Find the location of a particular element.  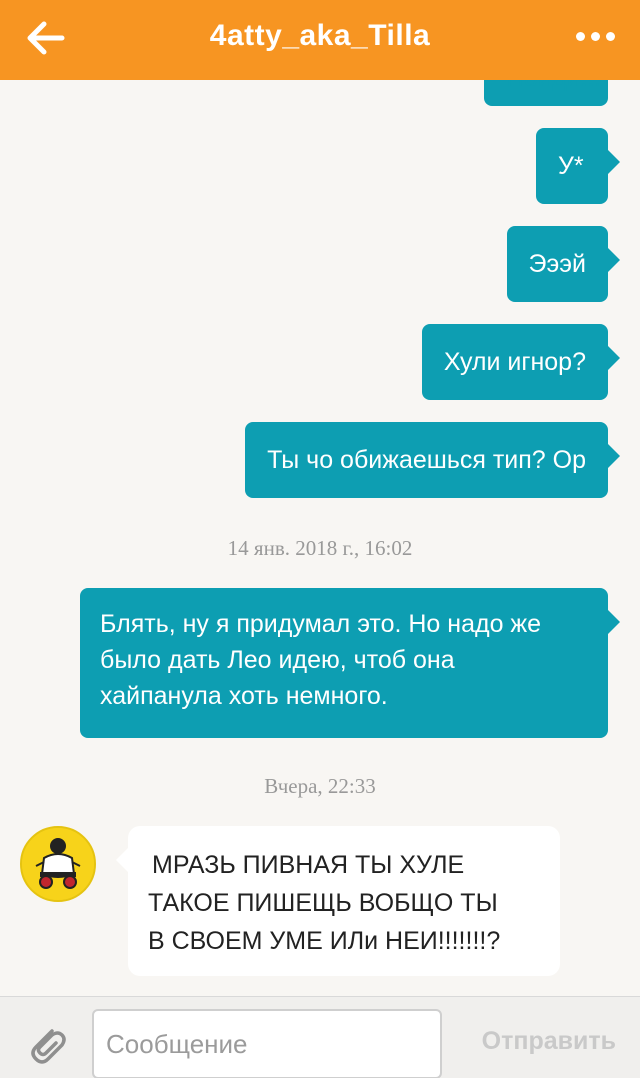

arrow-left-icon is located at coordinates (46, 38).